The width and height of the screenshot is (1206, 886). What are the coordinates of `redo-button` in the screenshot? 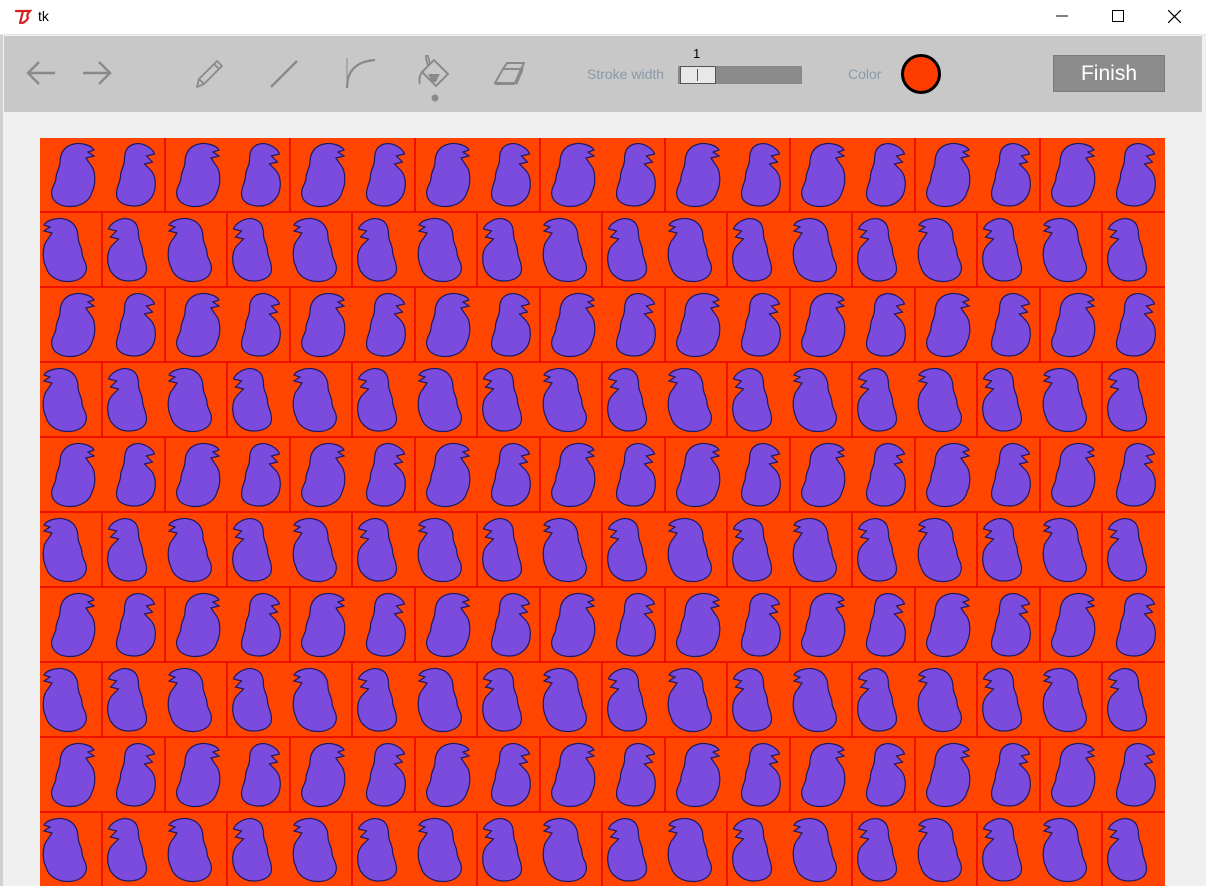 It's located at (97, 73).